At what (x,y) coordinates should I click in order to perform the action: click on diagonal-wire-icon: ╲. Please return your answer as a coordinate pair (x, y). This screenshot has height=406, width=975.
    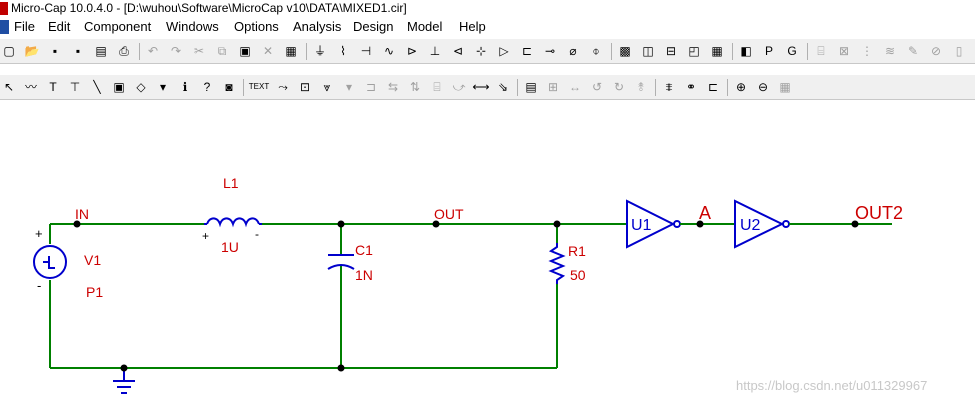
    Looking at the image, I should click on (97, 87).